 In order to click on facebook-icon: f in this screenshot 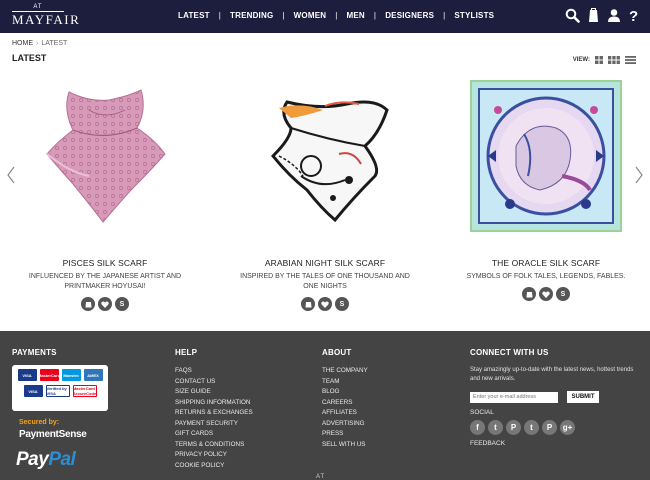, I will do `click(477, 427)`.